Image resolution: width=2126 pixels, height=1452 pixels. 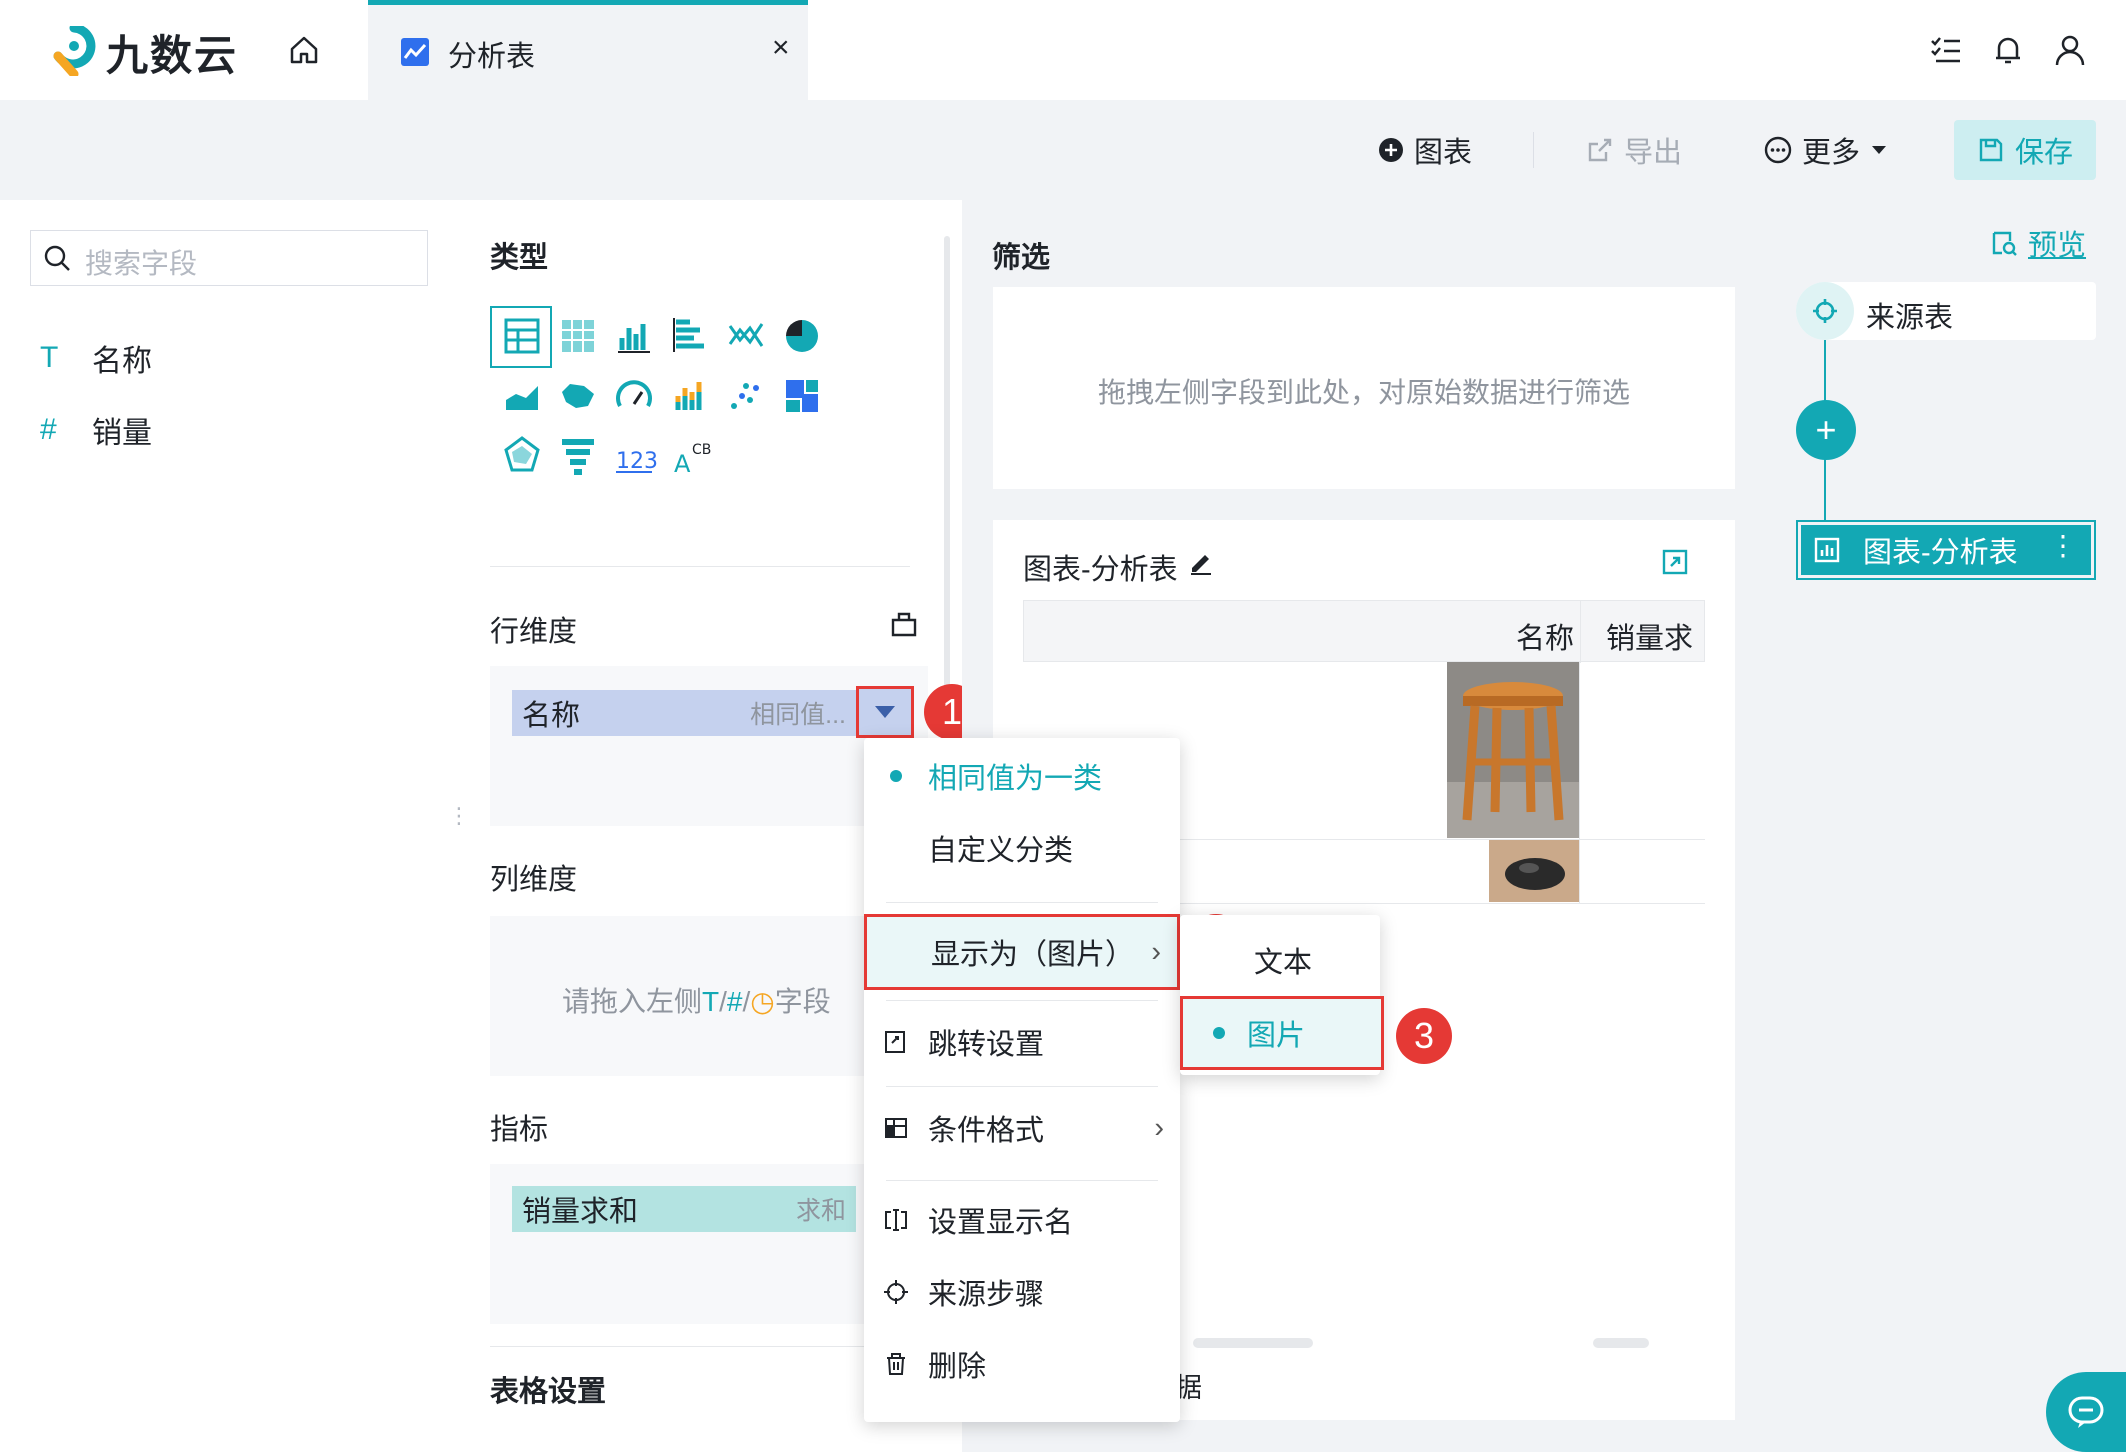 I want to click on column-divider, so click(x=1579, y=751).